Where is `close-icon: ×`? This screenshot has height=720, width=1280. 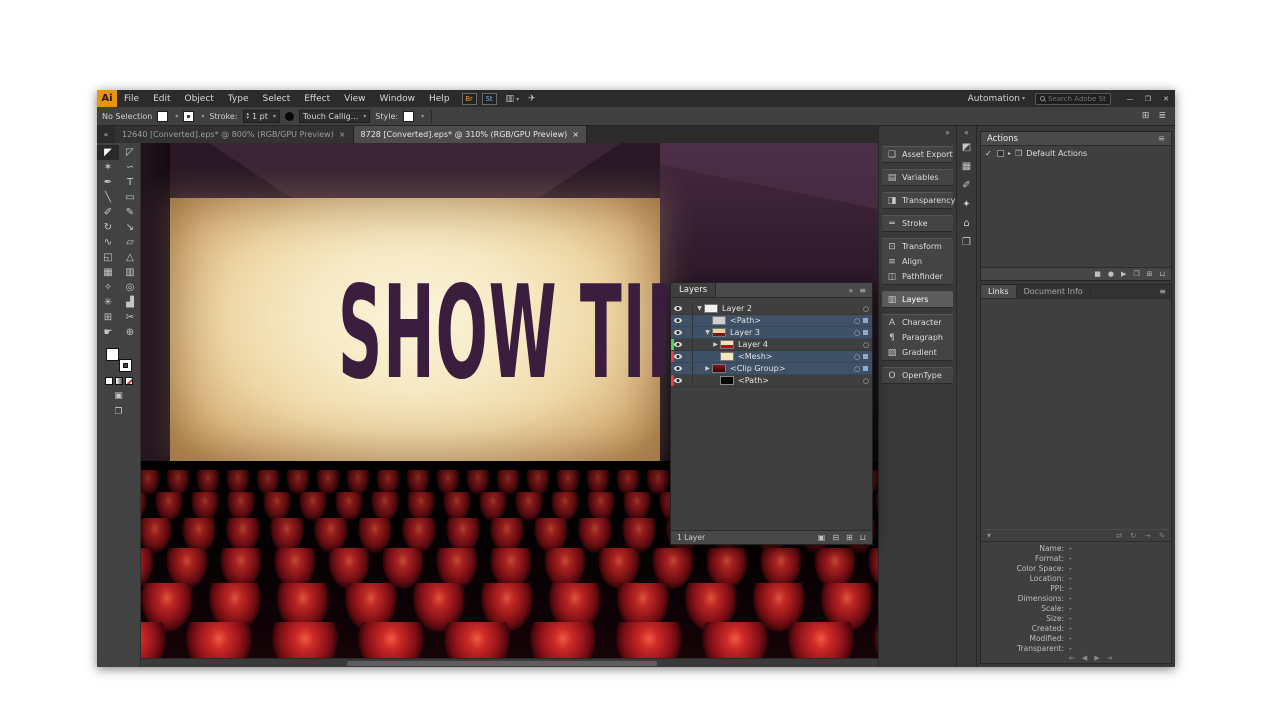 close-icon: × is located at coordinates (342, 134).